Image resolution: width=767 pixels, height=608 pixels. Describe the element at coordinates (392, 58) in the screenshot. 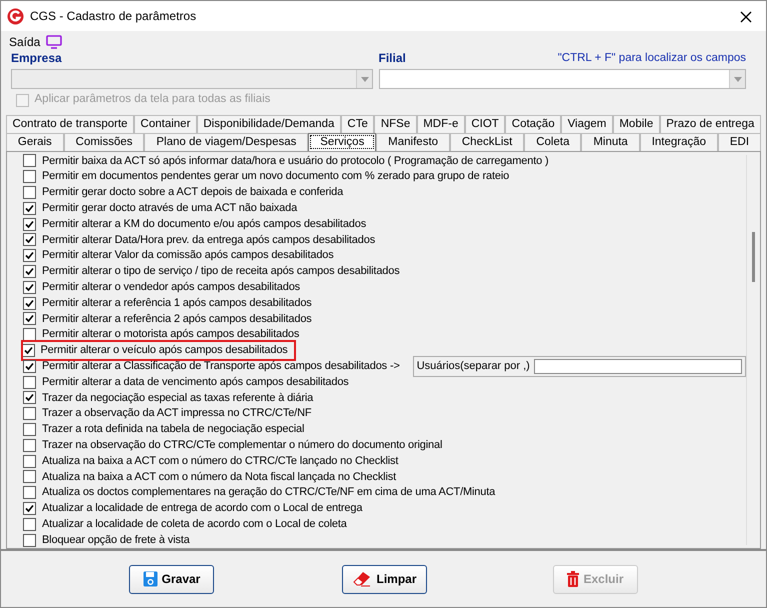

I see `field-label: Filial` at that location.